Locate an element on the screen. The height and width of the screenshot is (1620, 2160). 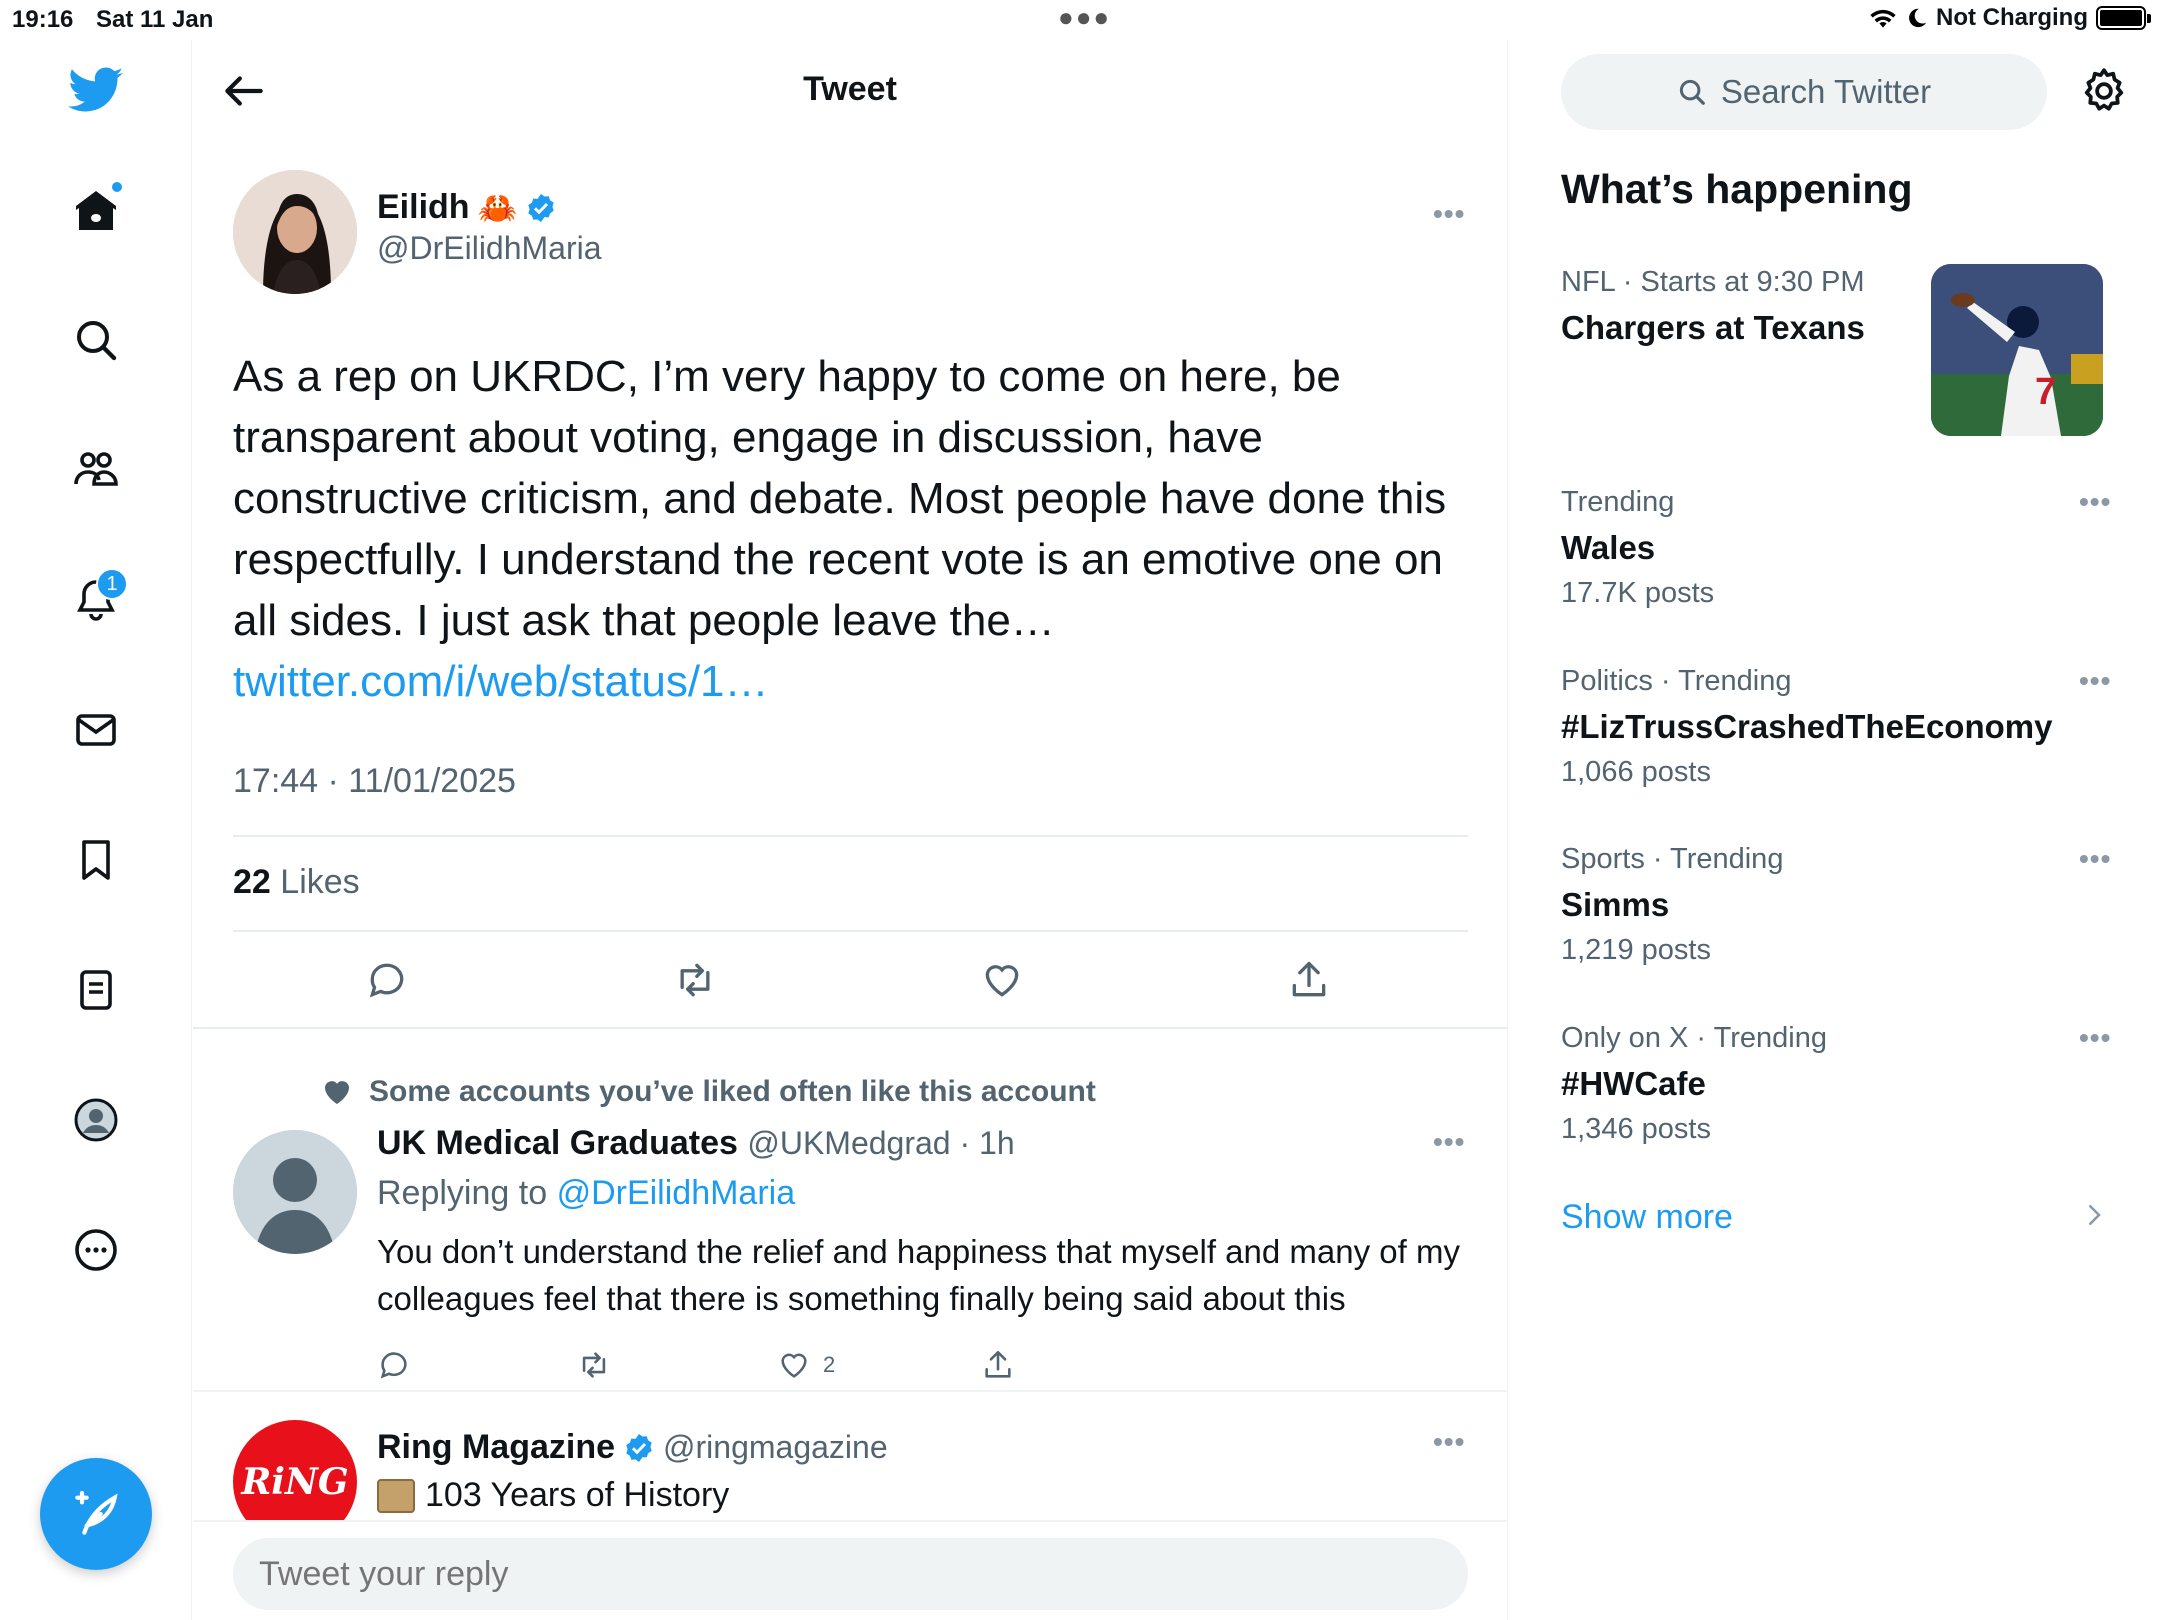
ring-text-content: 103 Years of History is located at coordinates (577, 1495).